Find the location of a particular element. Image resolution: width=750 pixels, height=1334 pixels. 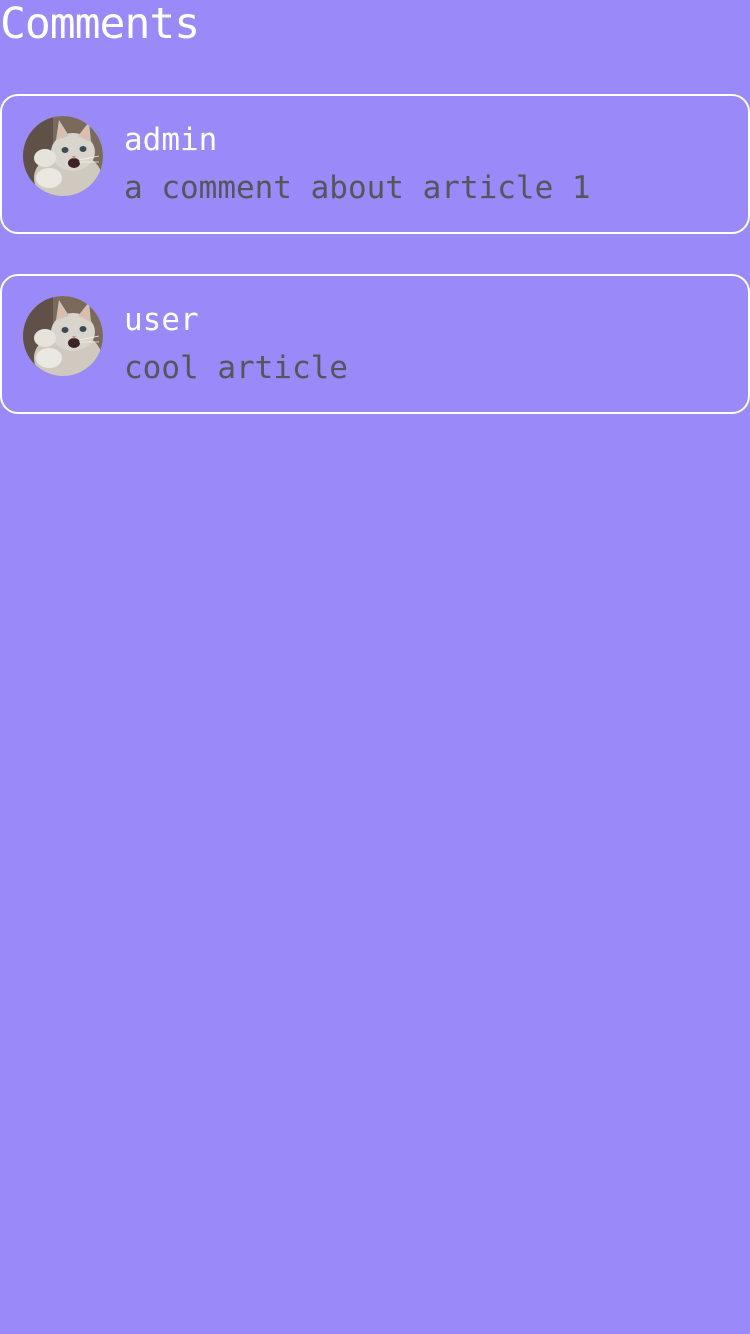

comment-author: user is located at coordinates (161, 320).